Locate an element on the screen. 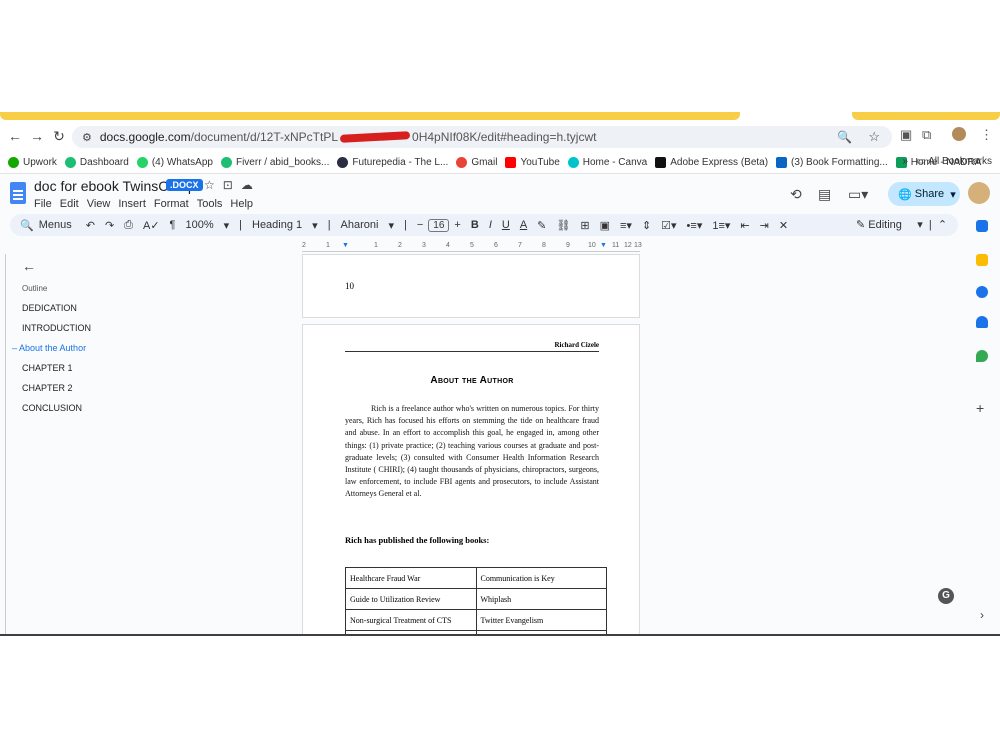 The width and height of the screenshot is (1000, 750). document-page: 10 is located at coordinates (471, 286).